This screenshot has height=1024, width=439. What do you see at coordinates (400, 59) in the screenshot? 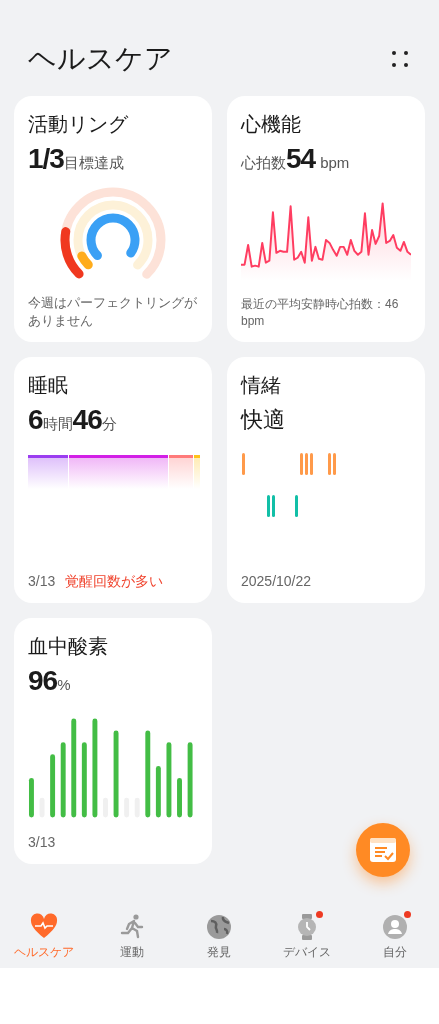
I see `more-icon` at bounding box center [400, 59].